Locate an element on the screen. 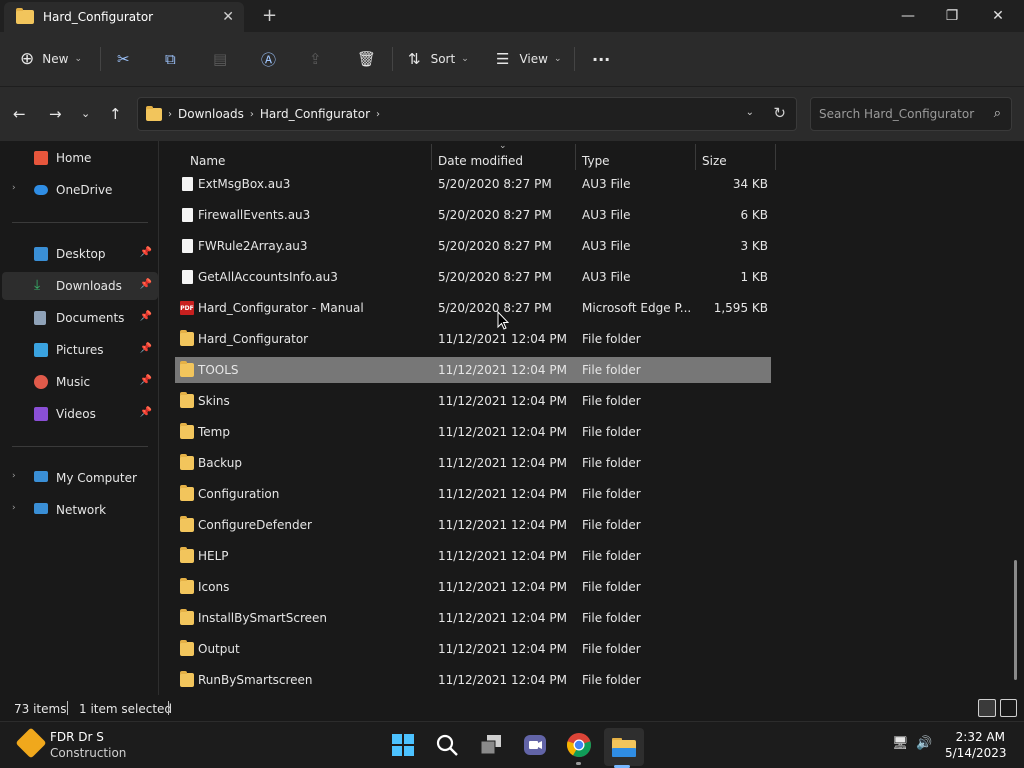 The height and width of the screenshot is (768, 1024). back-button: ← is located at coordinates (19, 114).